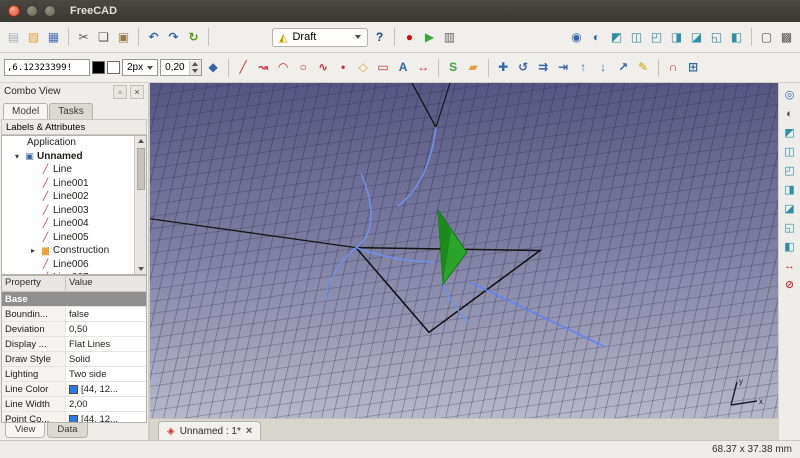 The height and width of the screenshot is (458, 800). What do you see at coordinates (303, 67) in the screenshot?
I see `draft-circle-button: ○` at bounding box center [303, 67].